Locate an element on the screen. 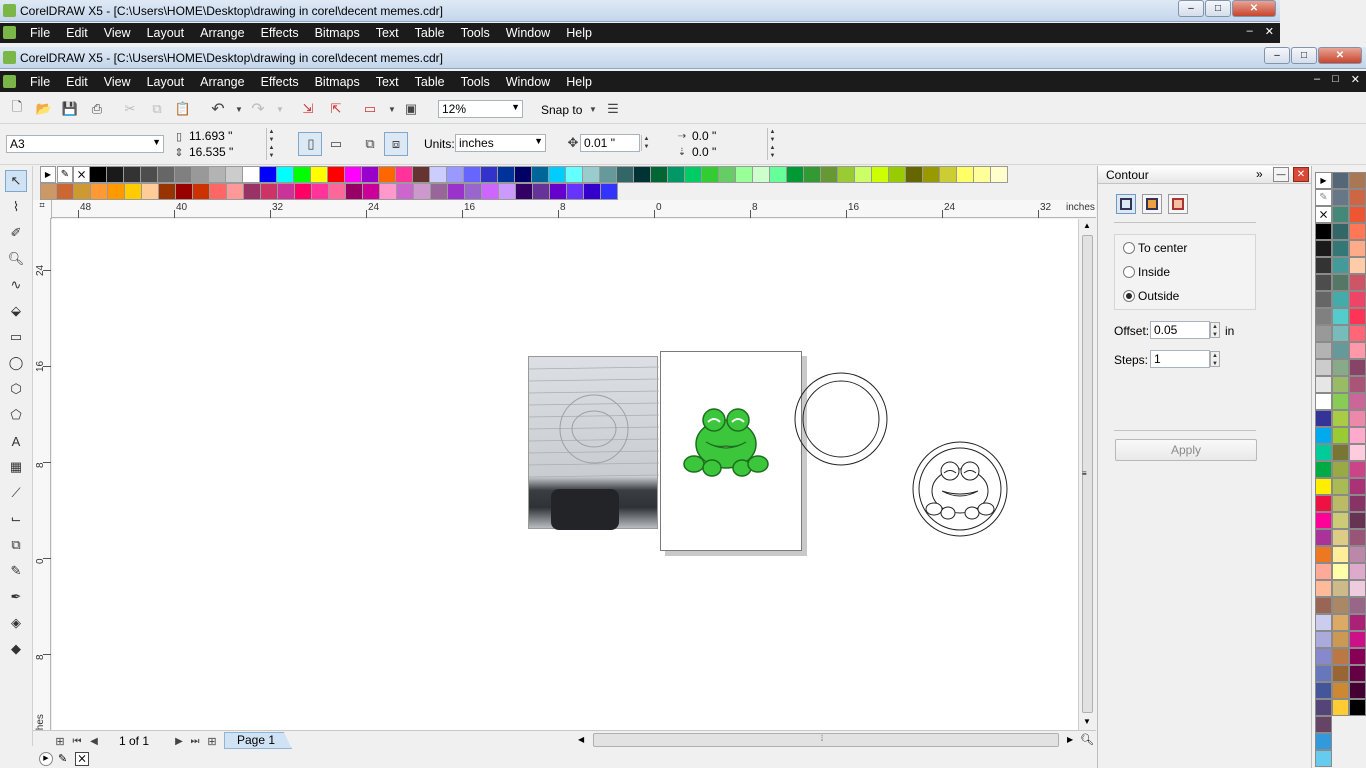 The height and width of the screenshot is (768, 1366). paste-icon: 📋 is located at coordinates (183, 109).